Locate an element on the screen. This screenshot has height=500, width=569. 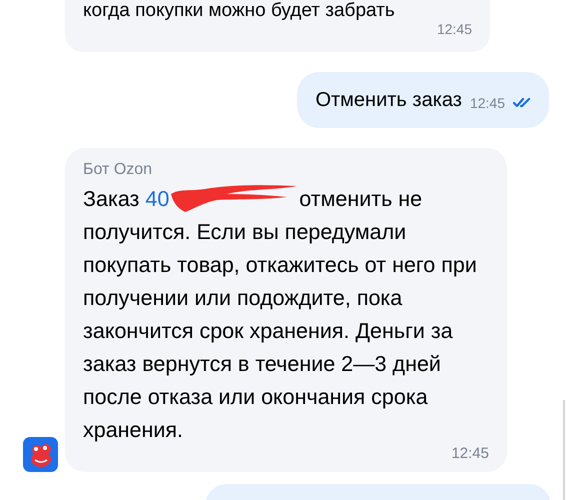
bot-avatar-icon is located at coordinates (40, 454).